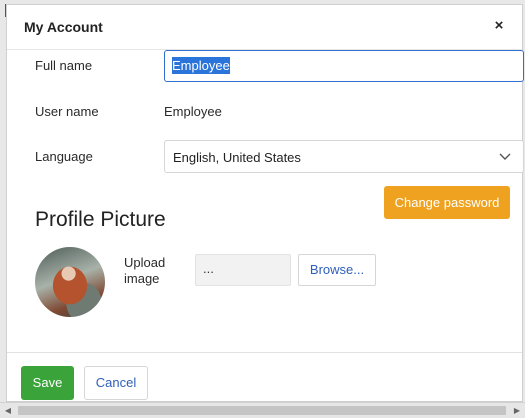 The width and height of the screenshot is (525, 418). What do you see at coordinates (505, 156) in the screenshot?
I see `chevron-down-icon` at bounding box center [505, 156].